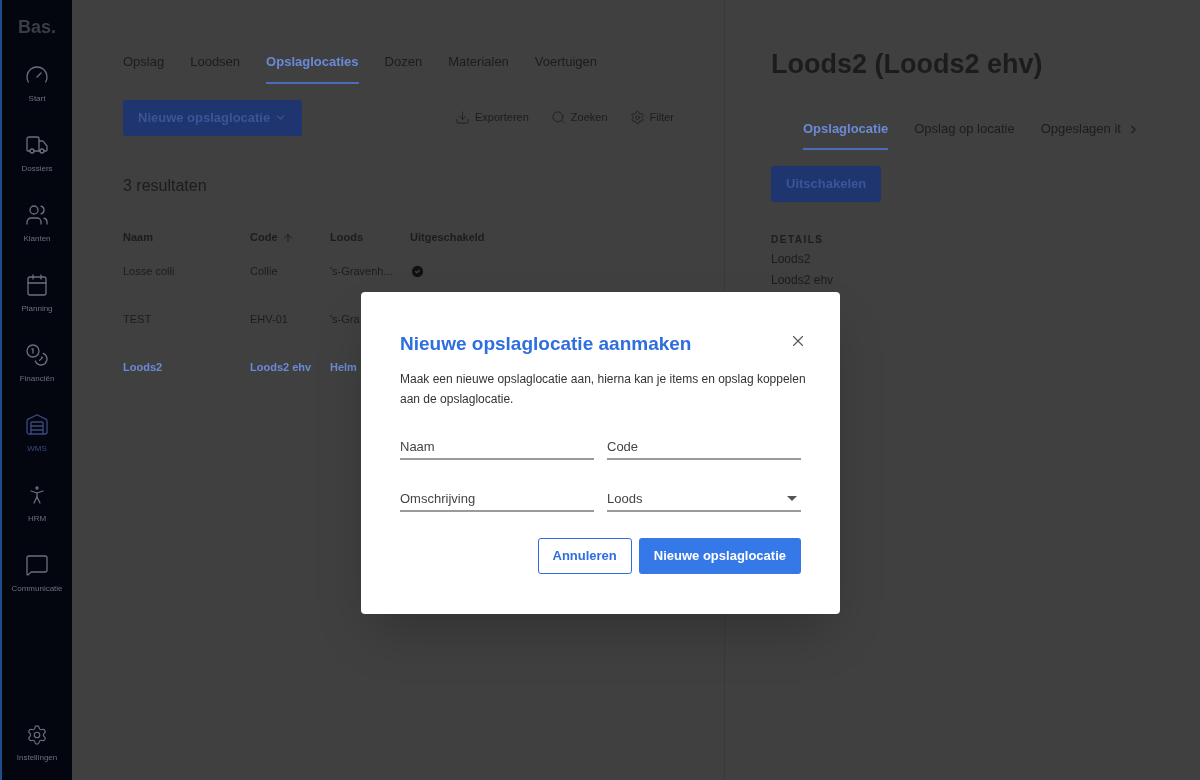 This screenshot has width=1200, height=780. I want to click on users-icon, so click(37, 215).